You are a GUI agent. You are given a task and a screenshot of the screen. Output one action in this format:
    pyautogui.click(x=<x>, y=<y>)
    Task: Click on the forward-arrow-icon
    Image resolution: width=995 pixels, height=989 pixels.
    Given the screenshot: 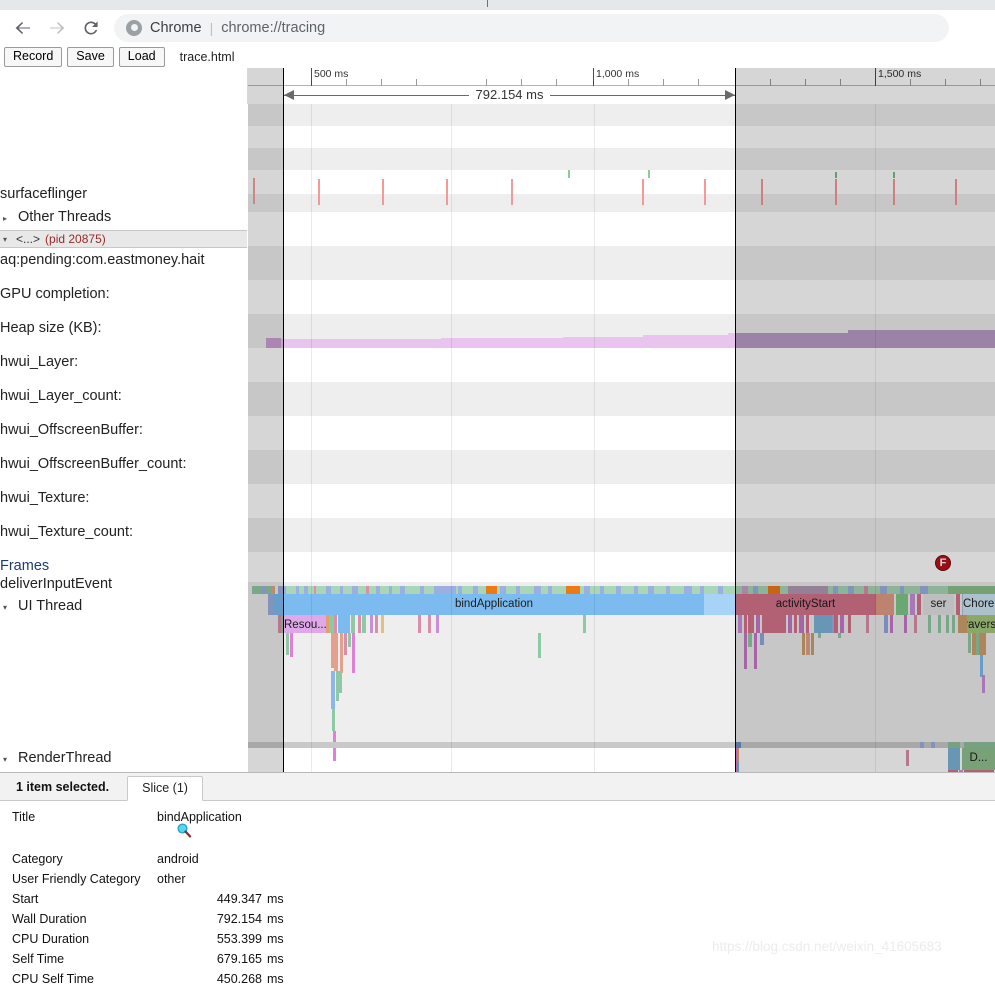 What is the action you would take?
    pyautogui.click(x=57, y=28)
    